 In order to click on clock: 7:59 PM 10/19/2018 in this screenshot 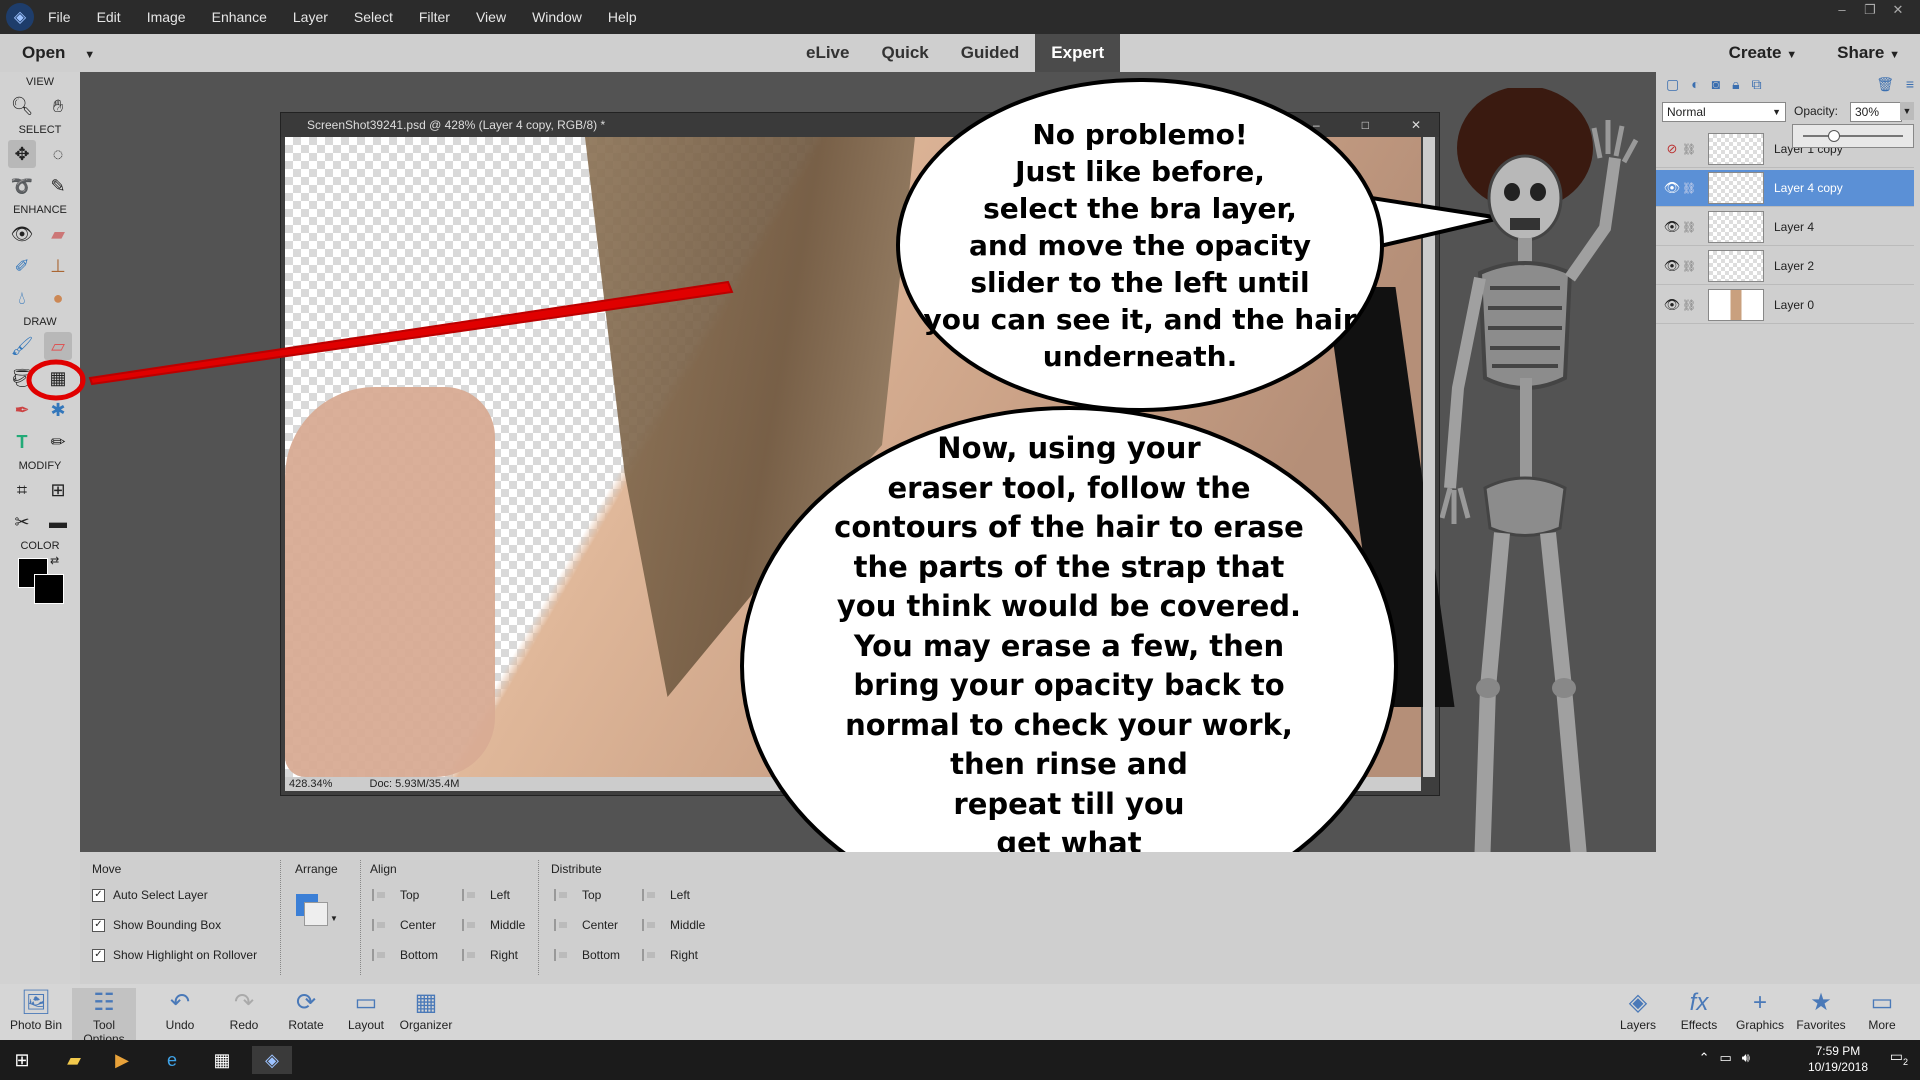, I will do `click(1838, 1059)`.